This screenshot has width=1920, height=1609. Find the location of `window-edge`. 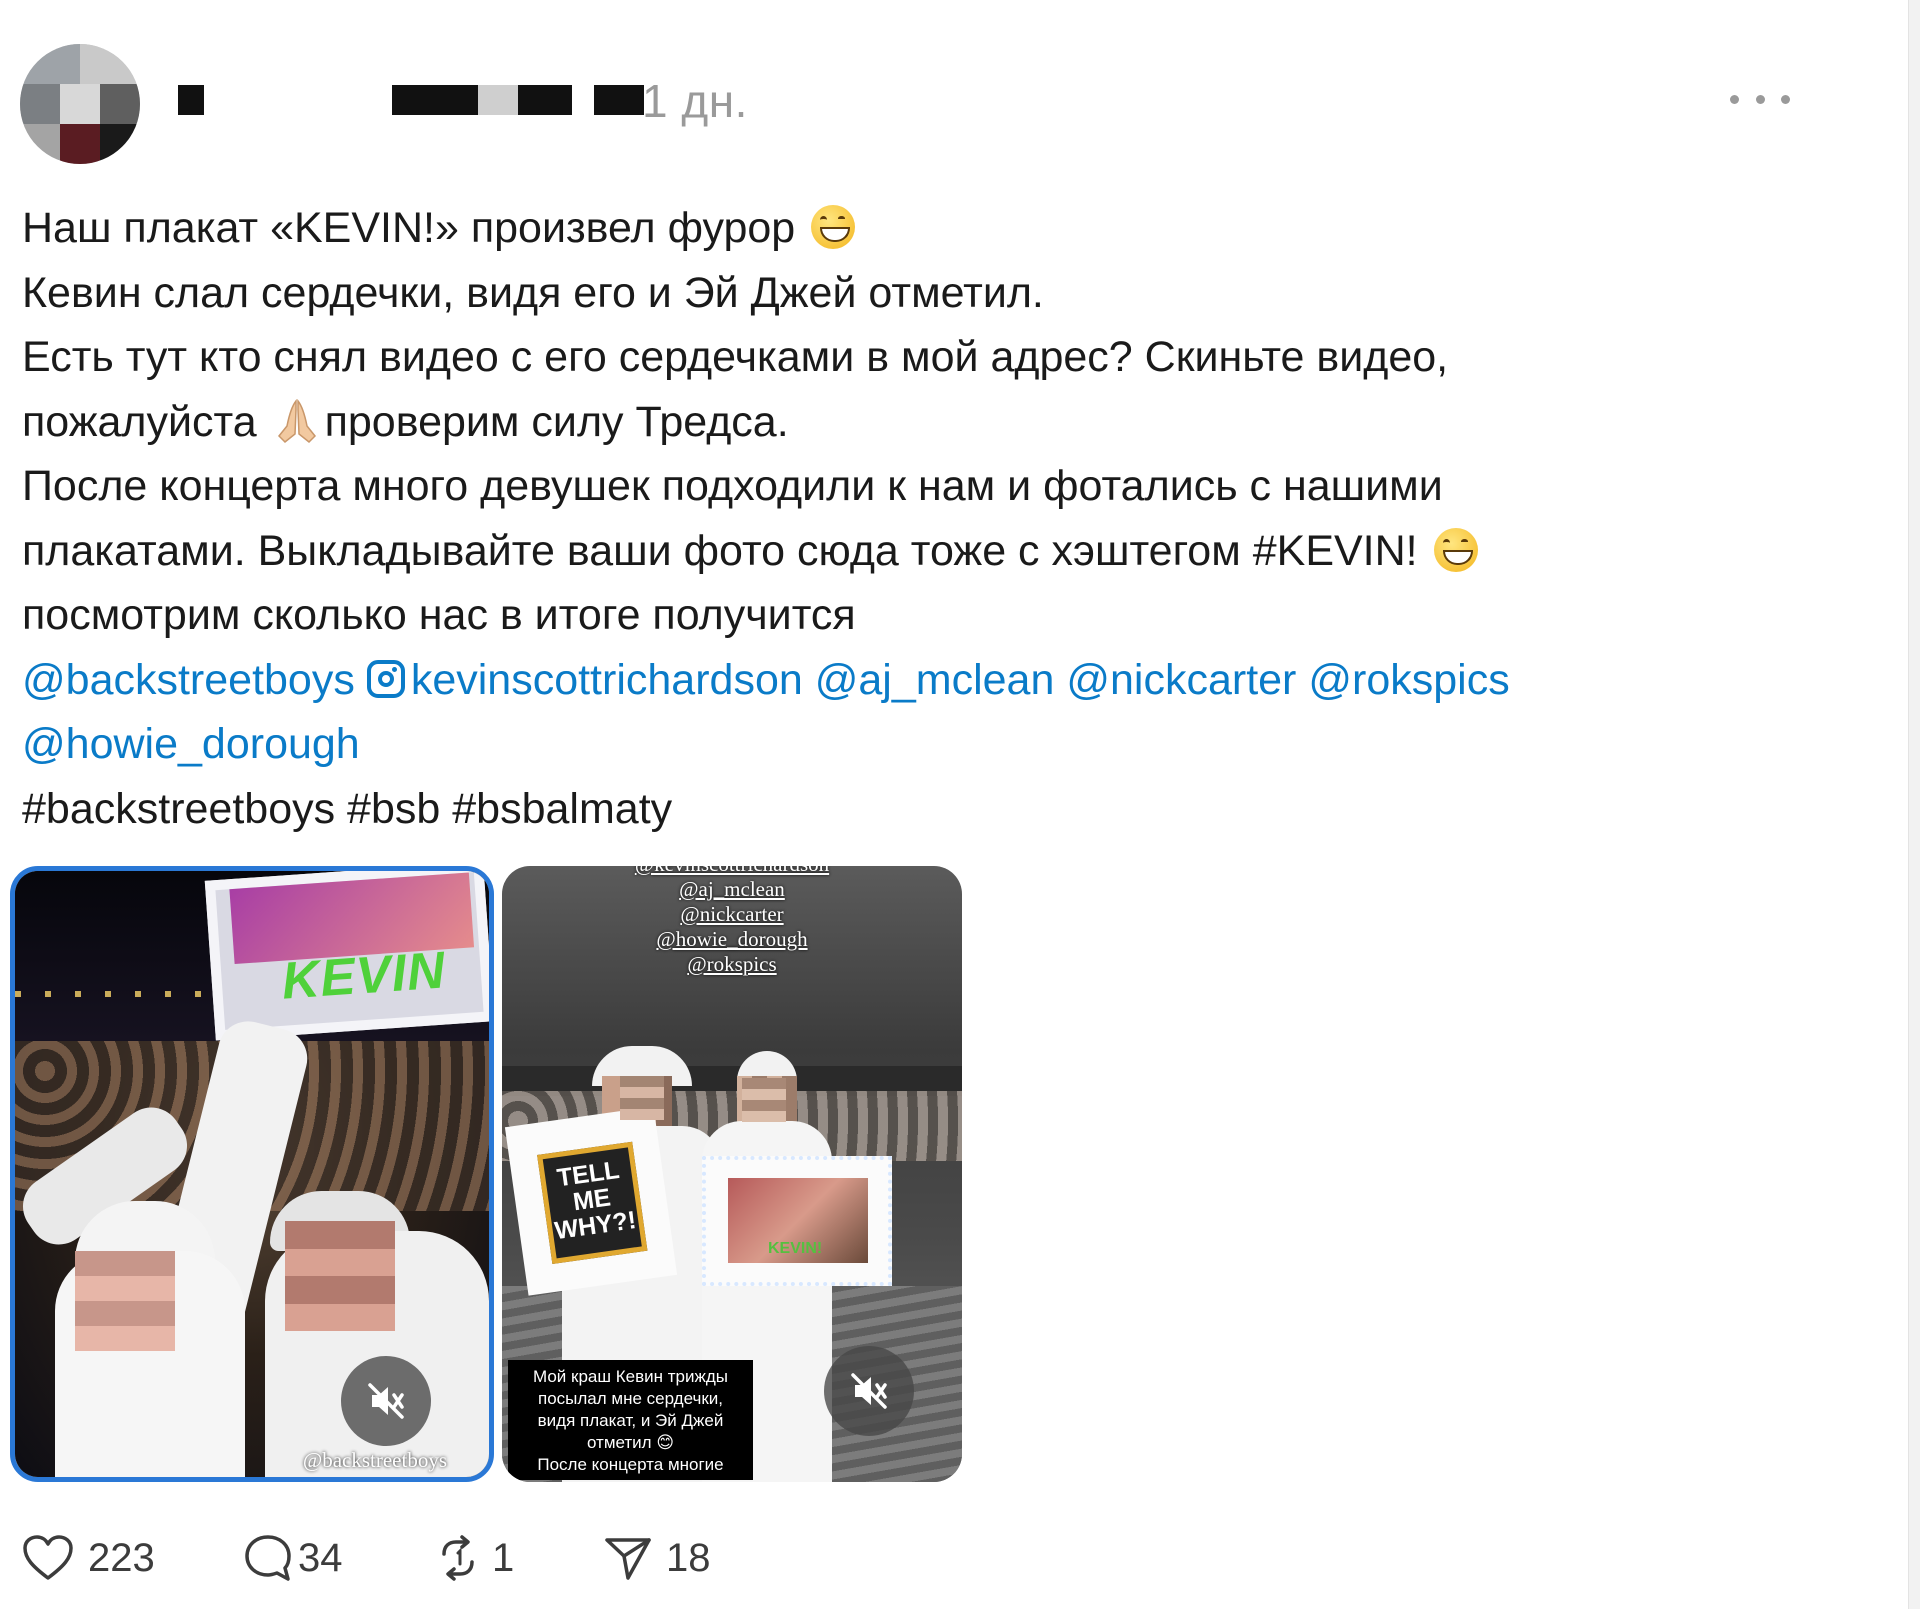

window-edge is located at coordinates (1914, 804).